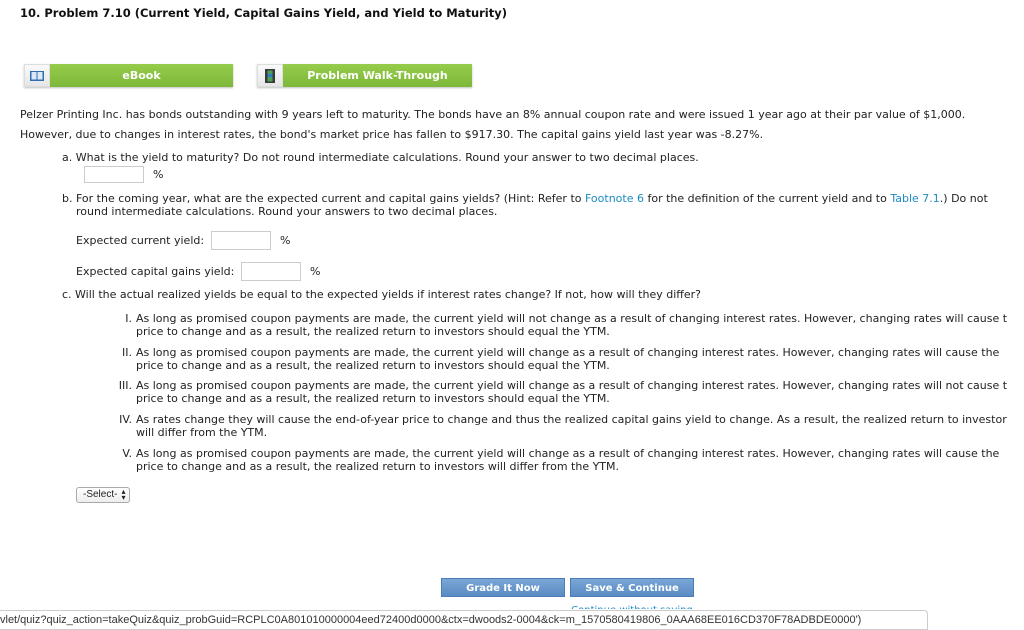 This screenshot has height=630, width=1024. What do you see at coordinates (158, 174) in the screenshot?
I see `ytm-unit: %` at bounding box center [158, 174].